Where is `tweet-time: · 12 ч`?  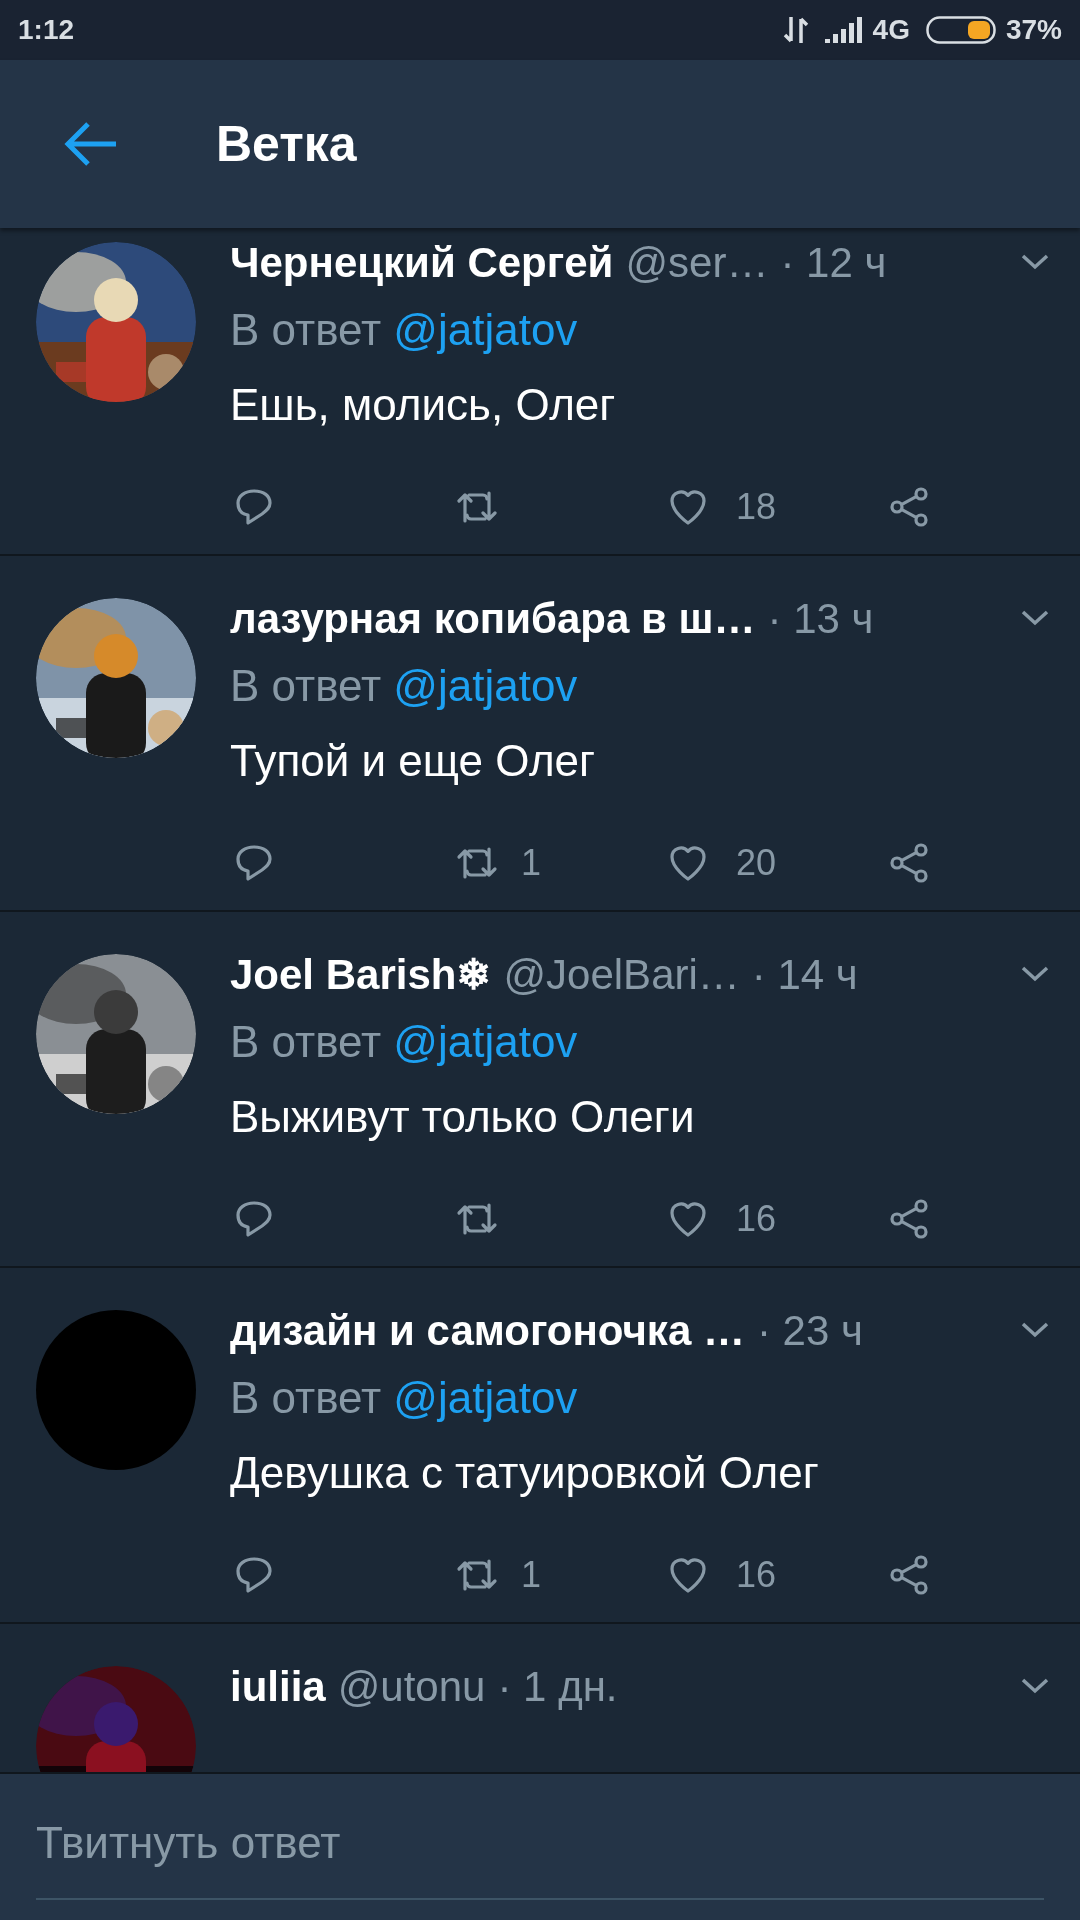
tweet-time: · 12 ч is located at coordinates (833, 262).